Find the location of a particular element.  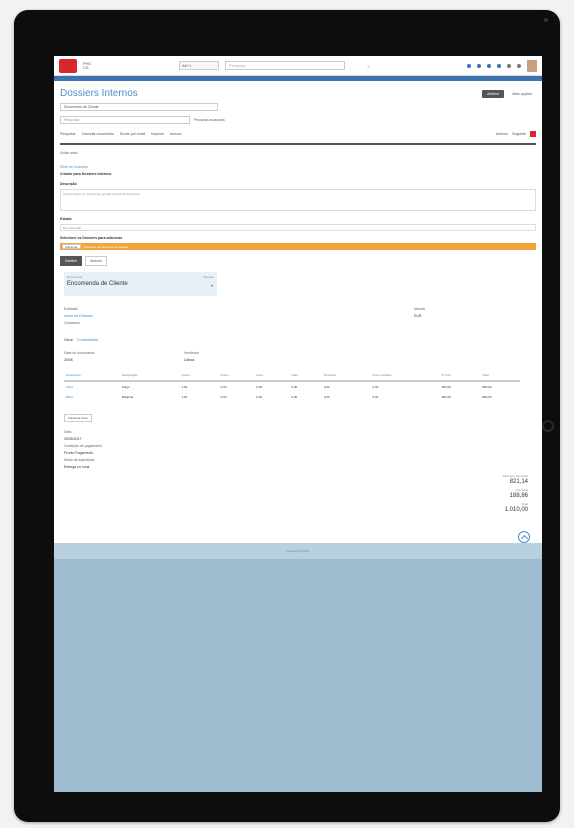

messages-icon is located at coordinates (479, 65).